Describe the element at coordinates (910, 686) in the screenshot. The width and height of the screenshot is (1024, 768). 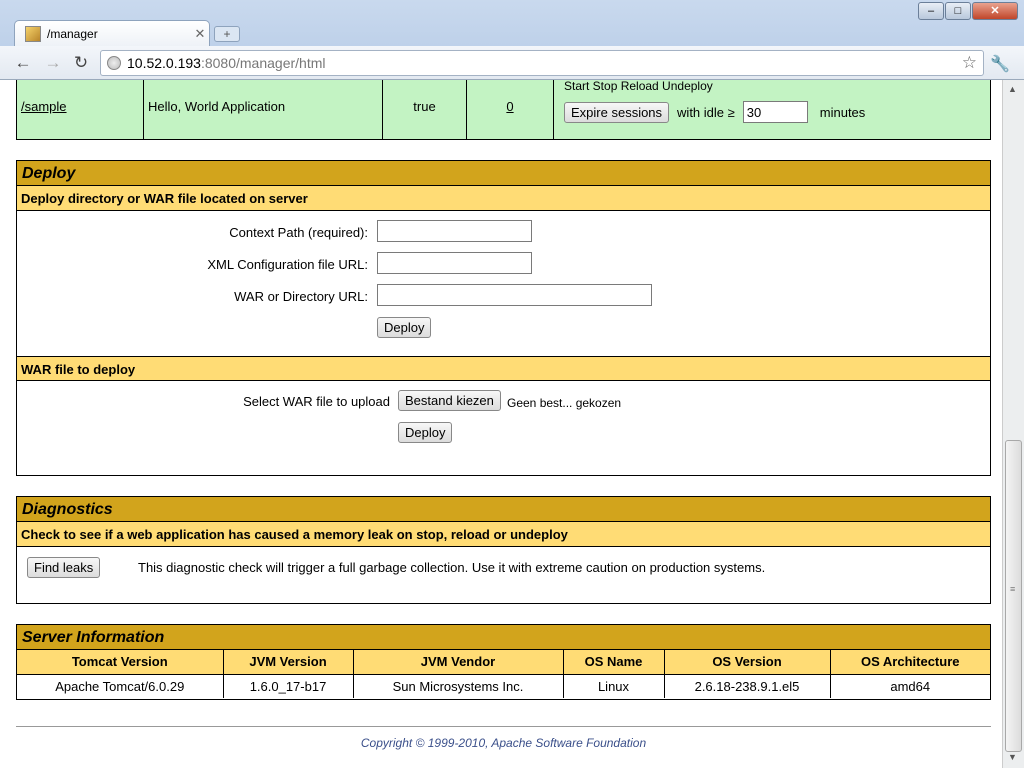
I see `os-architecture-value: amd64` at that location.